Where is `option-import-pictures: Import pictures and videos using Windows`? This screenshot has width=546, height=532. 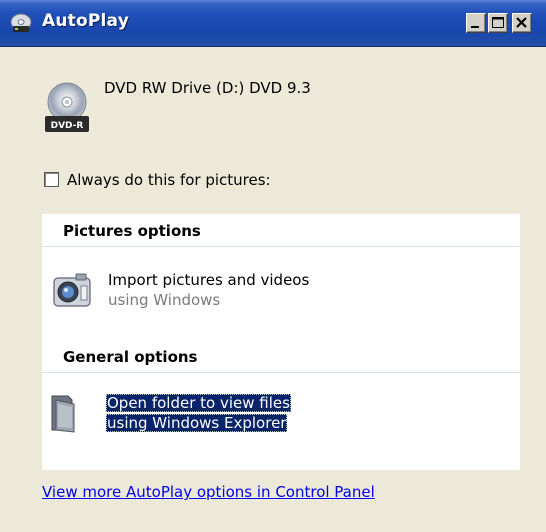
option-import-pictures: Import pictures and videos using Windows is located at coordinates (281, 288).